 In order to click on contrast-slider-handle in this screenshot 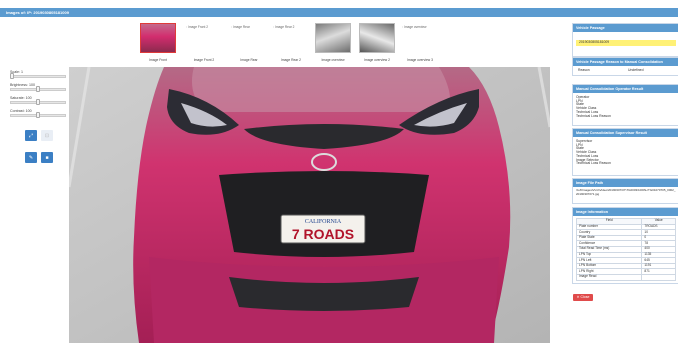, I will do `click(38, 115)`.